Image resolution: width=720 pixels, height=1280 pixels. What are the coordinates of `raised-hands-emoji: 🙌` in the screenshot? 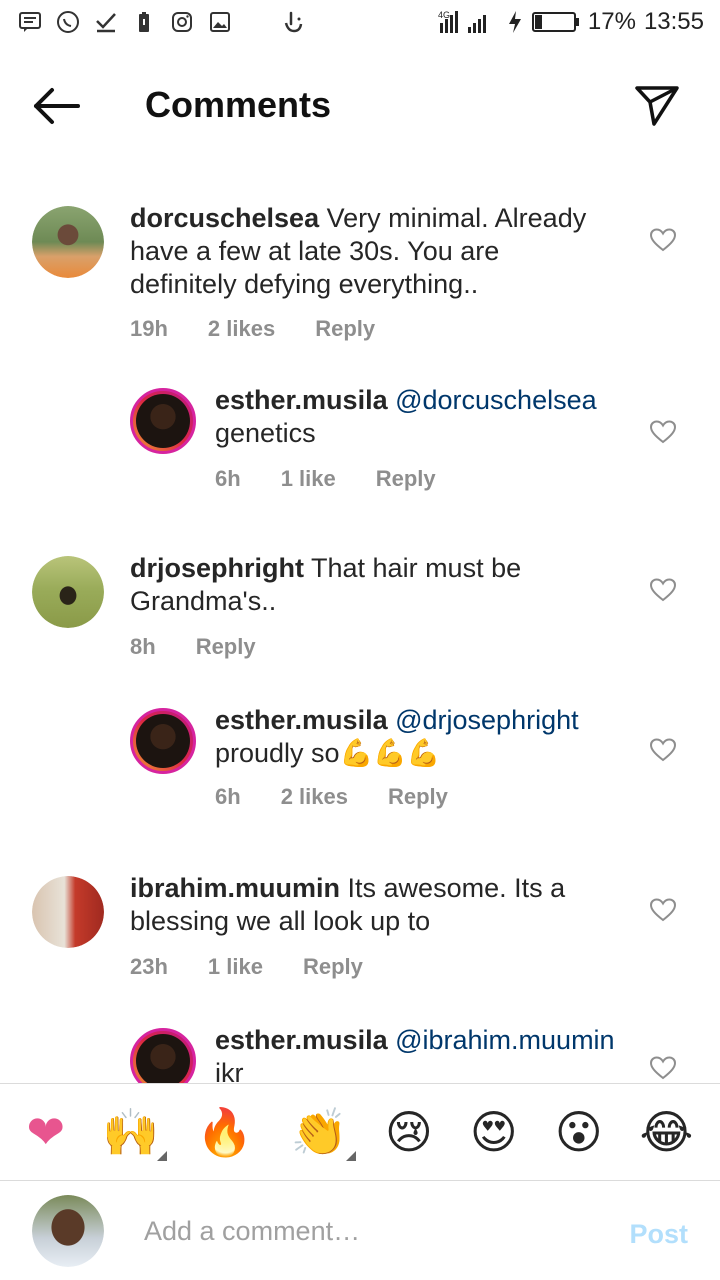 It's located at (135, 1135).